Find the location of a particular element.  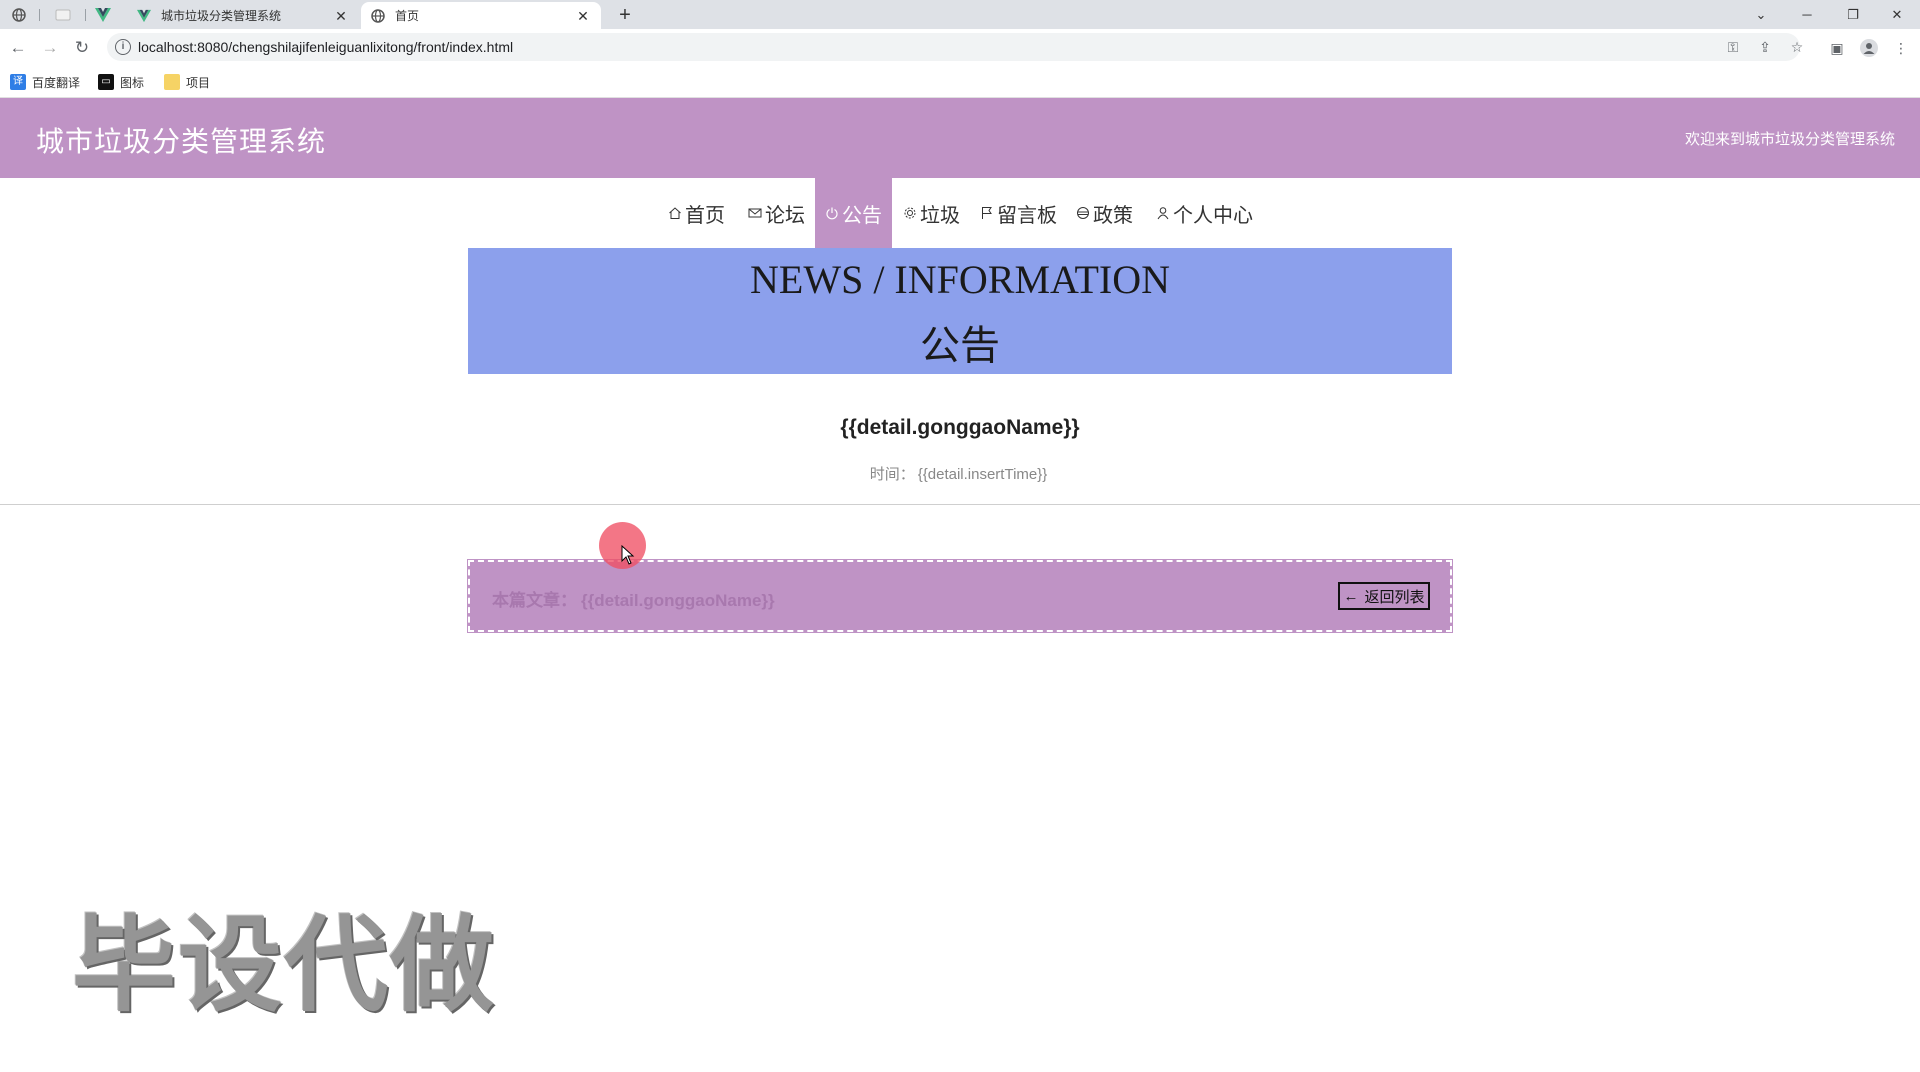

current-article-label: 本篇文章： is located at coordinates (534, 600).